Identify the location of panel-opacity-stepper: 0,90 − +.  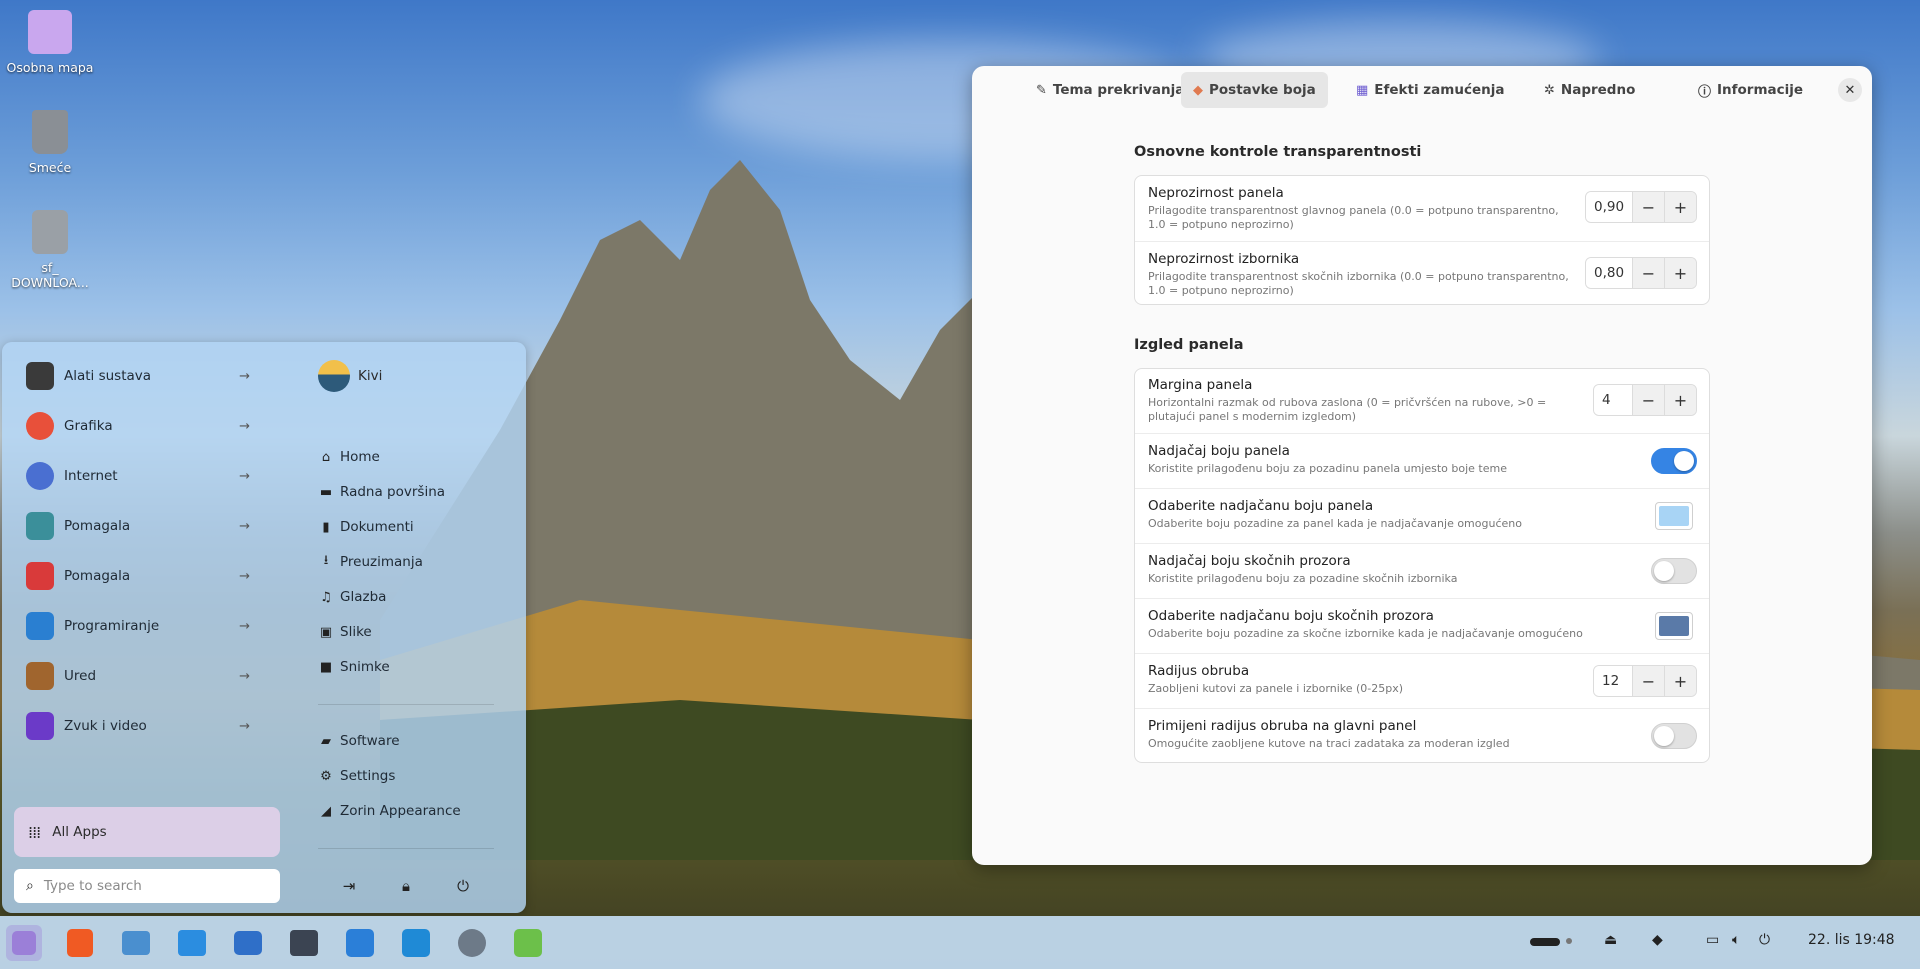
(1641, 207).